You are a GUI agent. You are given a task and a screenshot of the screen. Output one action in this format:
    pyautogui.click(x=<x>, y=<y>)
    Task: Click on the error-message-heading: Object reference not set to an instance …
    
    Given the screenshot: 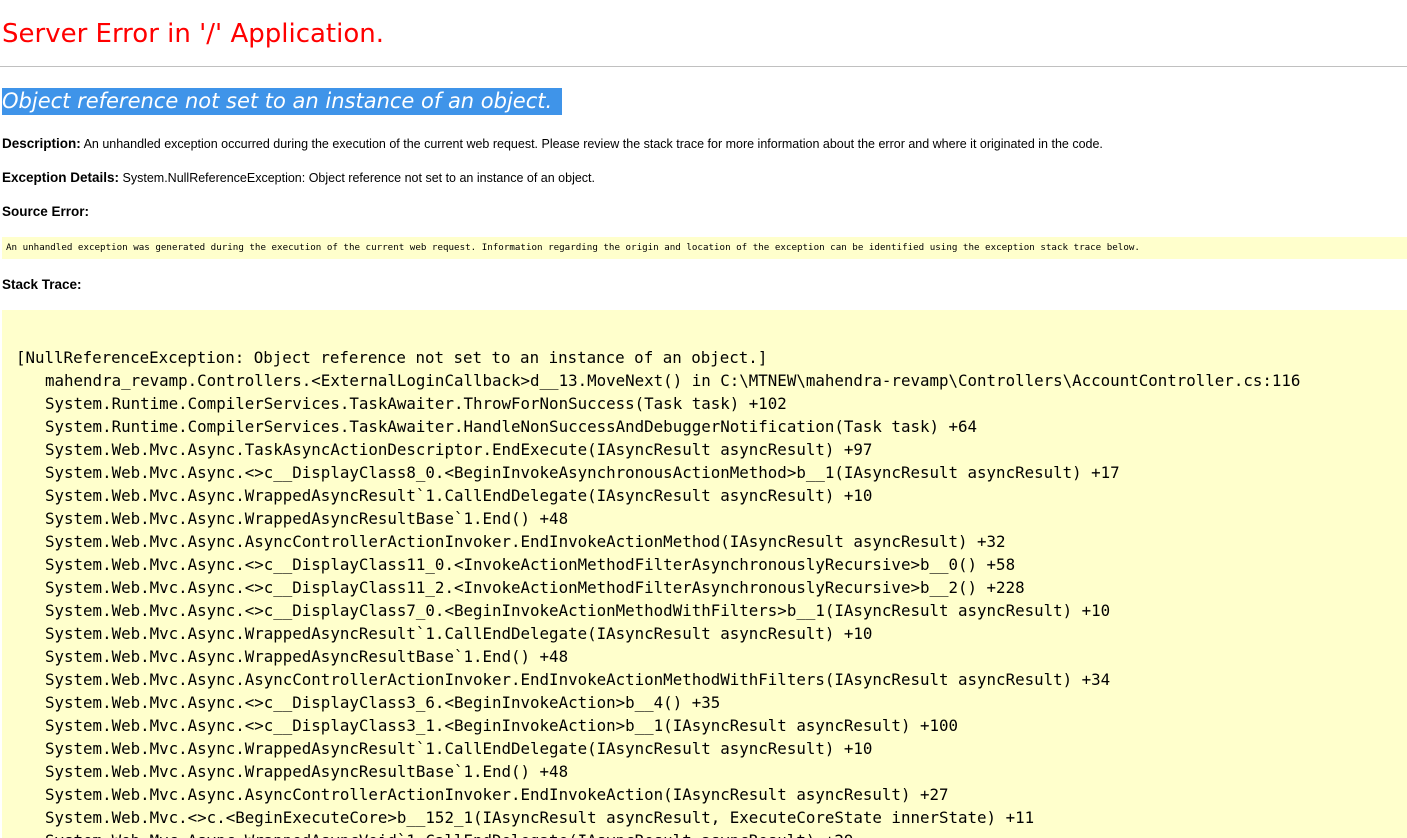 What is the action you would take?
    pyautogui.click(x=282, y=101)
    